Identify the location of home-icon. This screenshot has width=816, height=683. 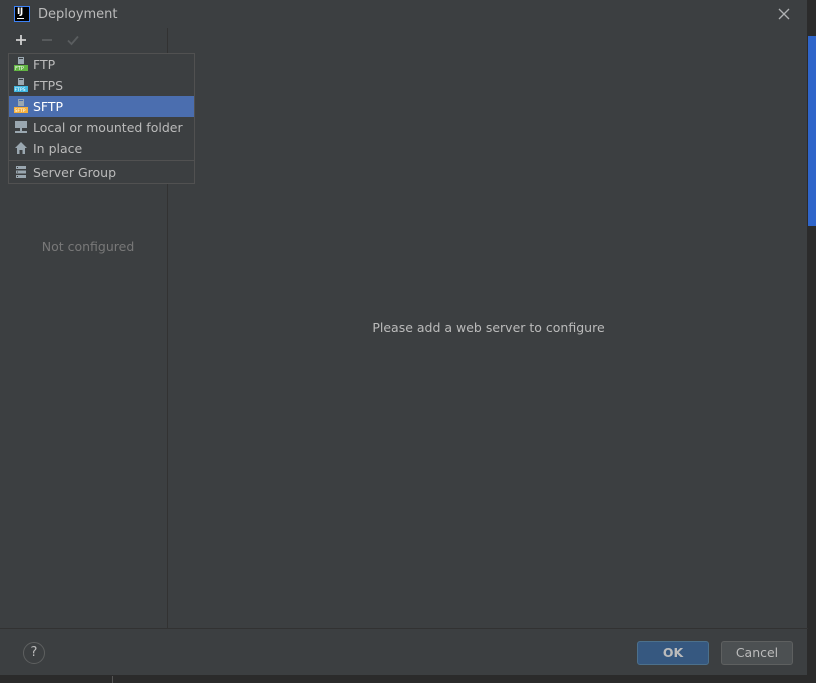
(21, 148).